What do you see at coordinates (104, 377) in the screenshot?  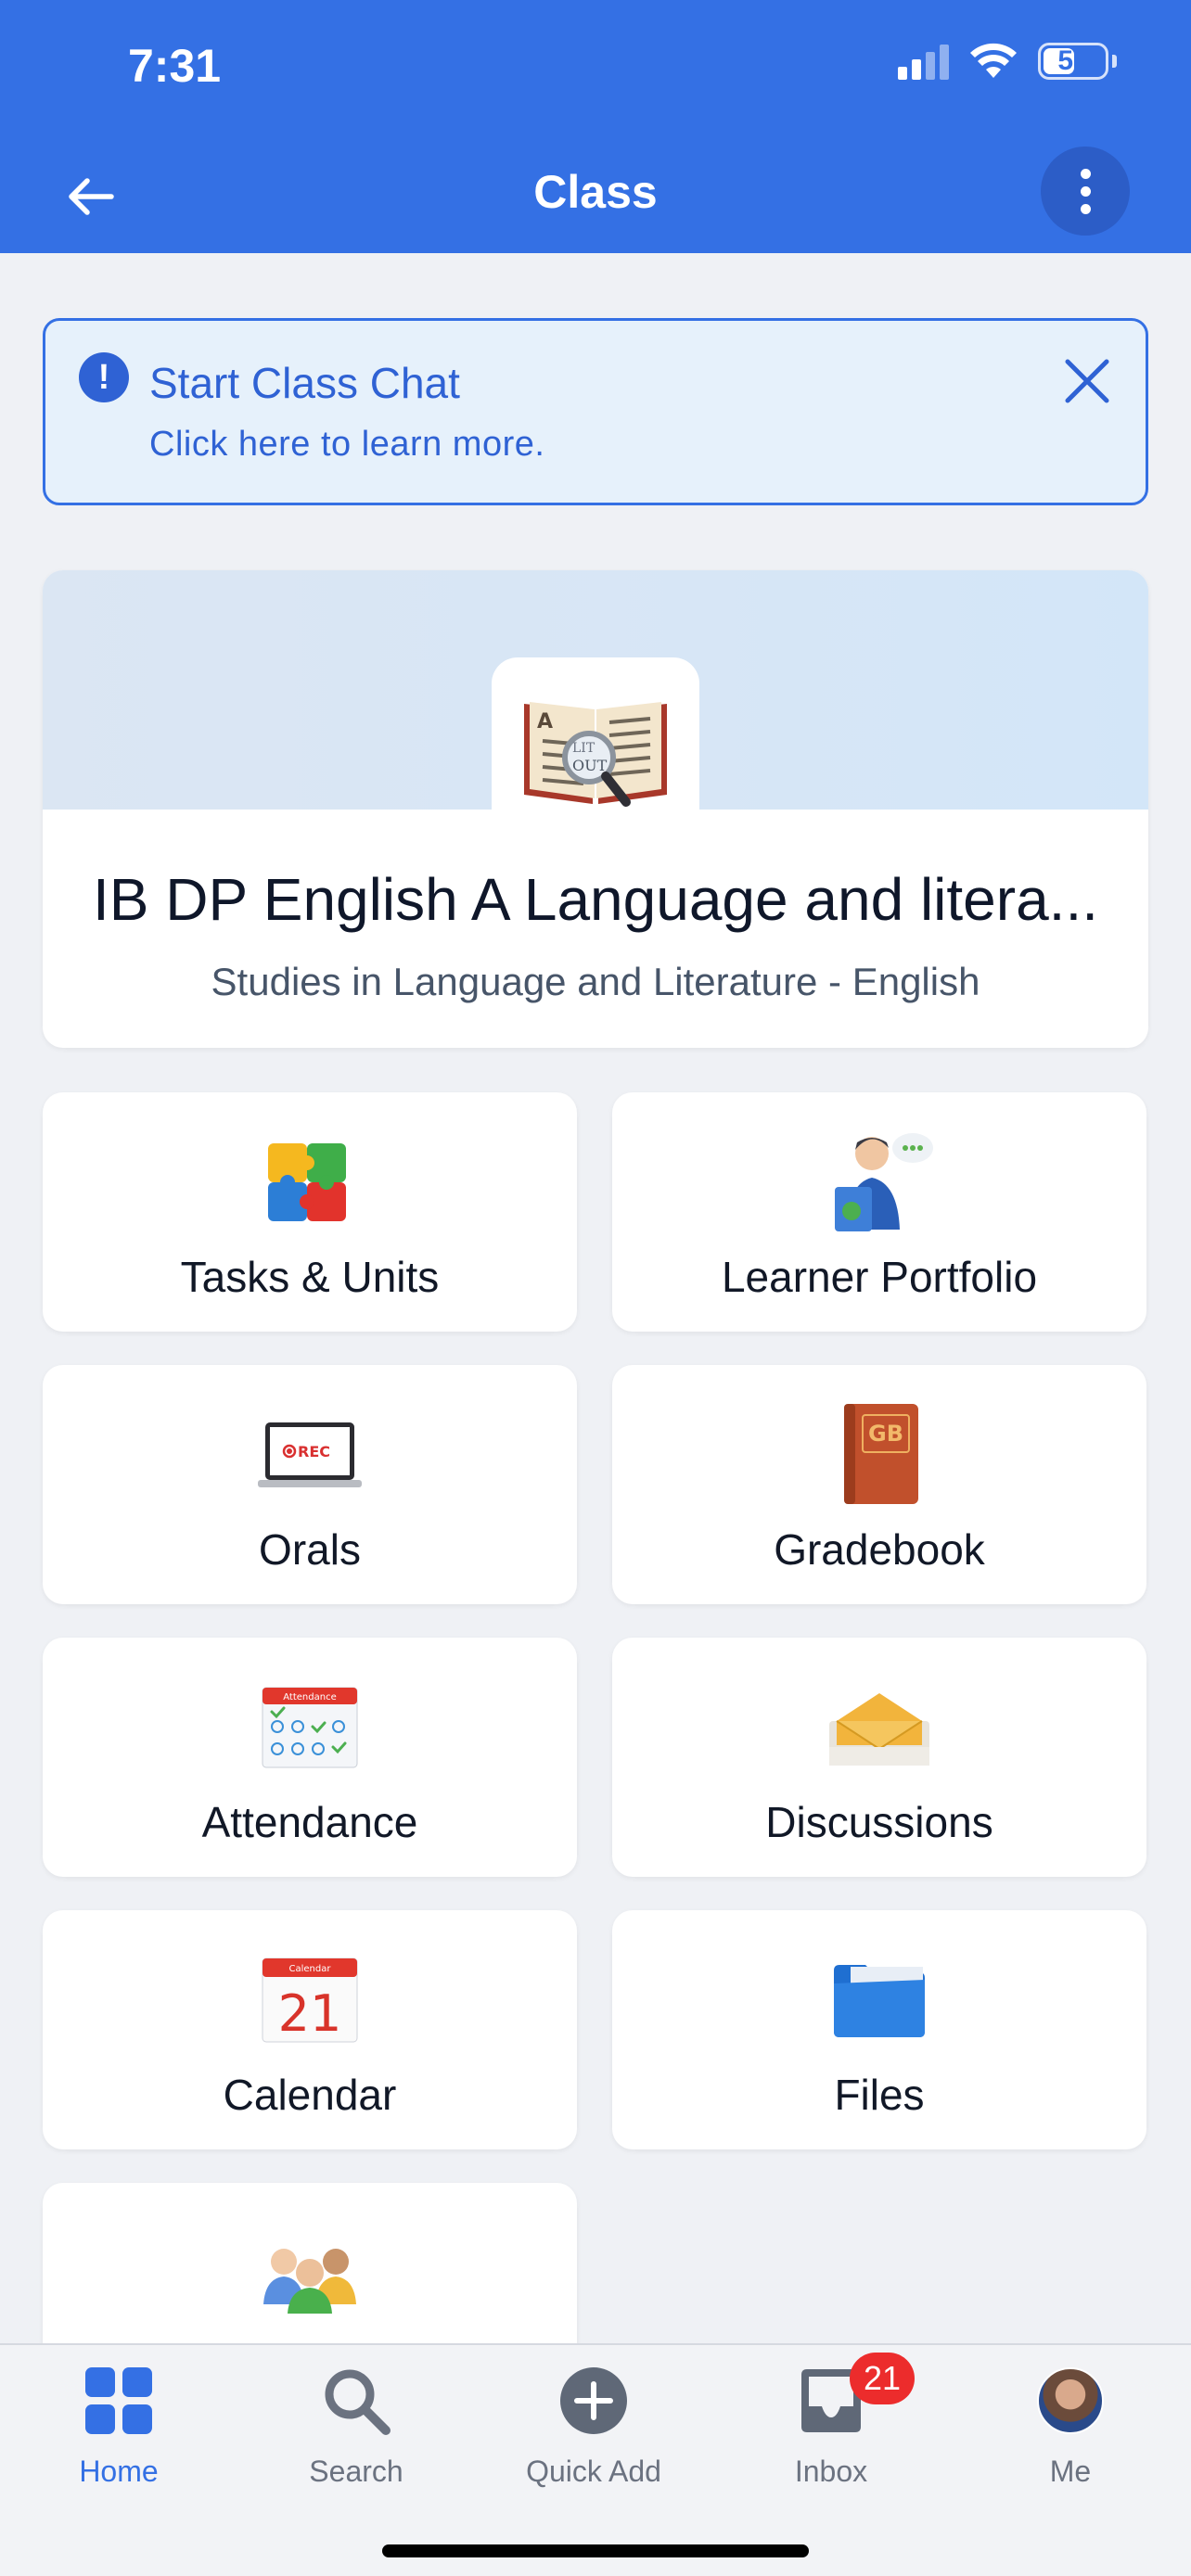 I see `info-exclamation-icon: !` at bounding box center [104, 377].